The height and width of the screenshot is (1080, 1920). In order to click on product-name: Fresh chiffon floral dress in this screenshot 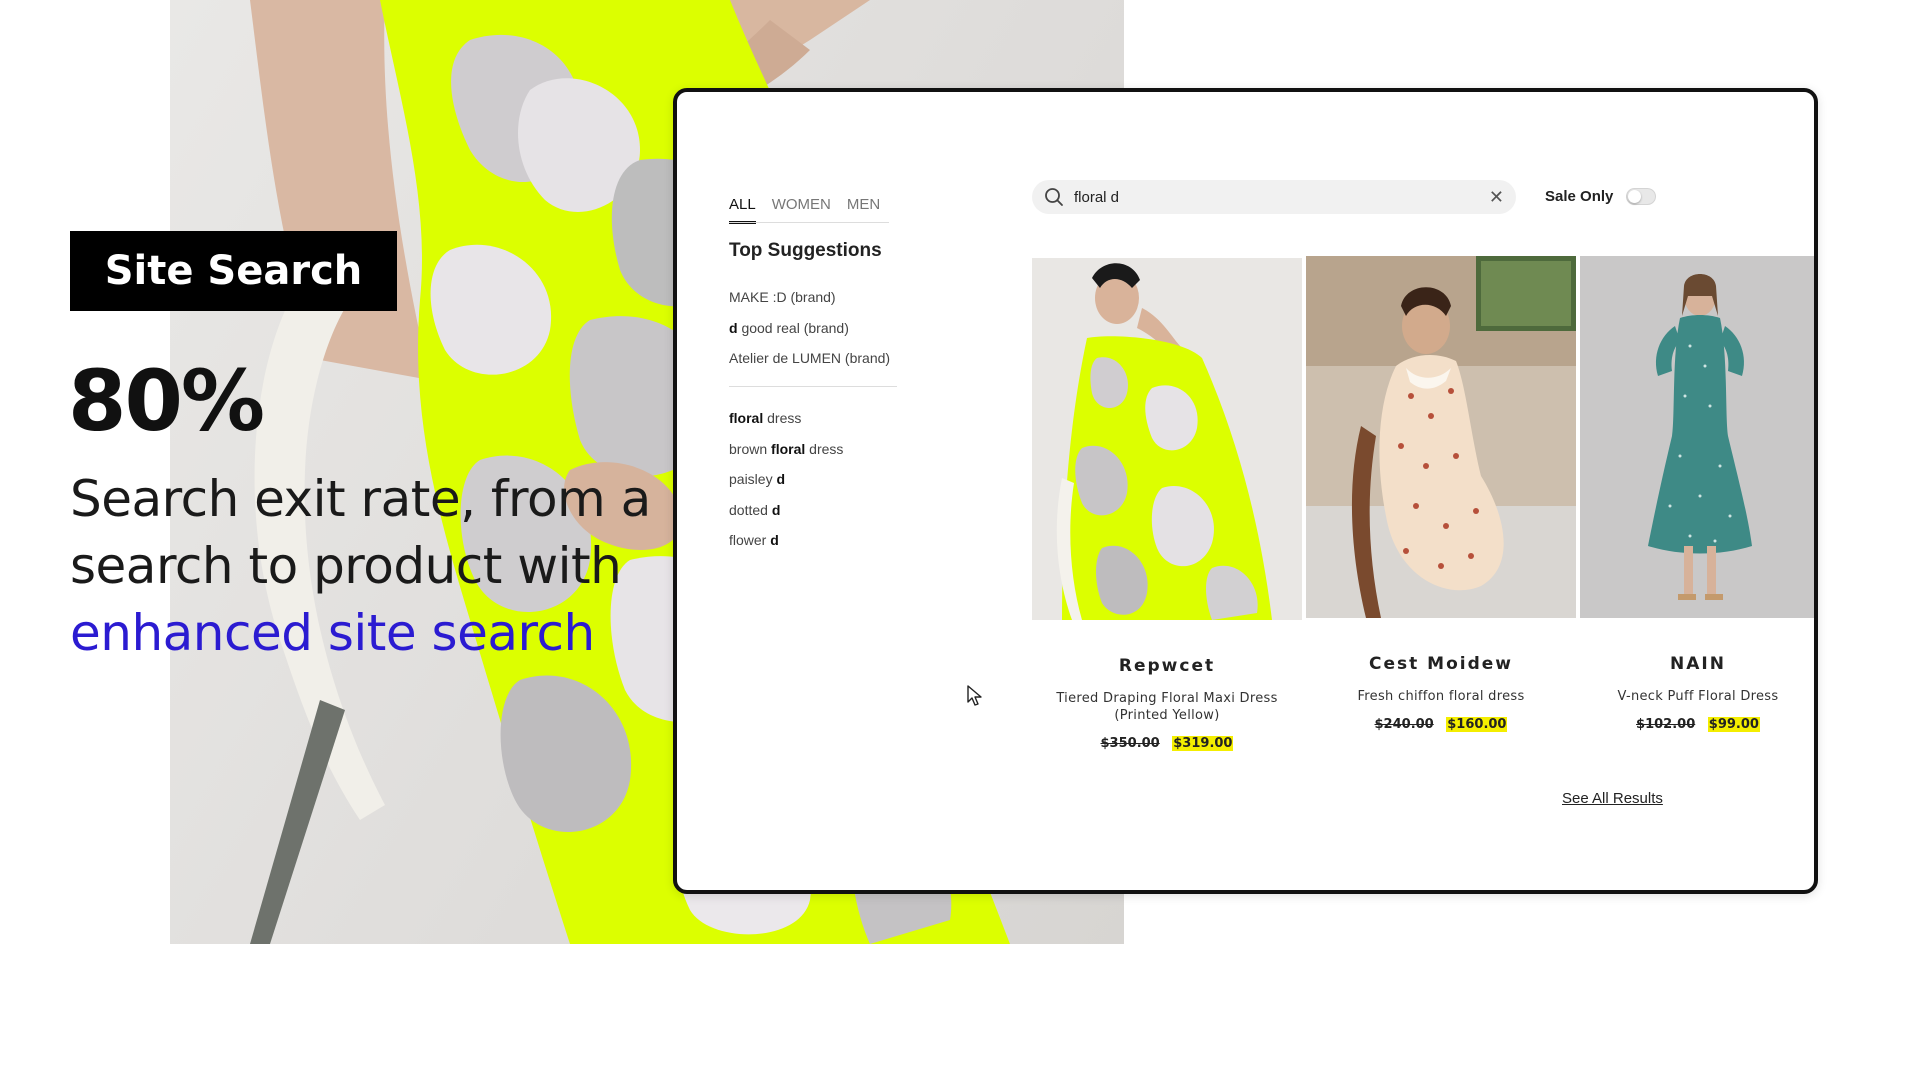, I will do `click(1441, 696)`.